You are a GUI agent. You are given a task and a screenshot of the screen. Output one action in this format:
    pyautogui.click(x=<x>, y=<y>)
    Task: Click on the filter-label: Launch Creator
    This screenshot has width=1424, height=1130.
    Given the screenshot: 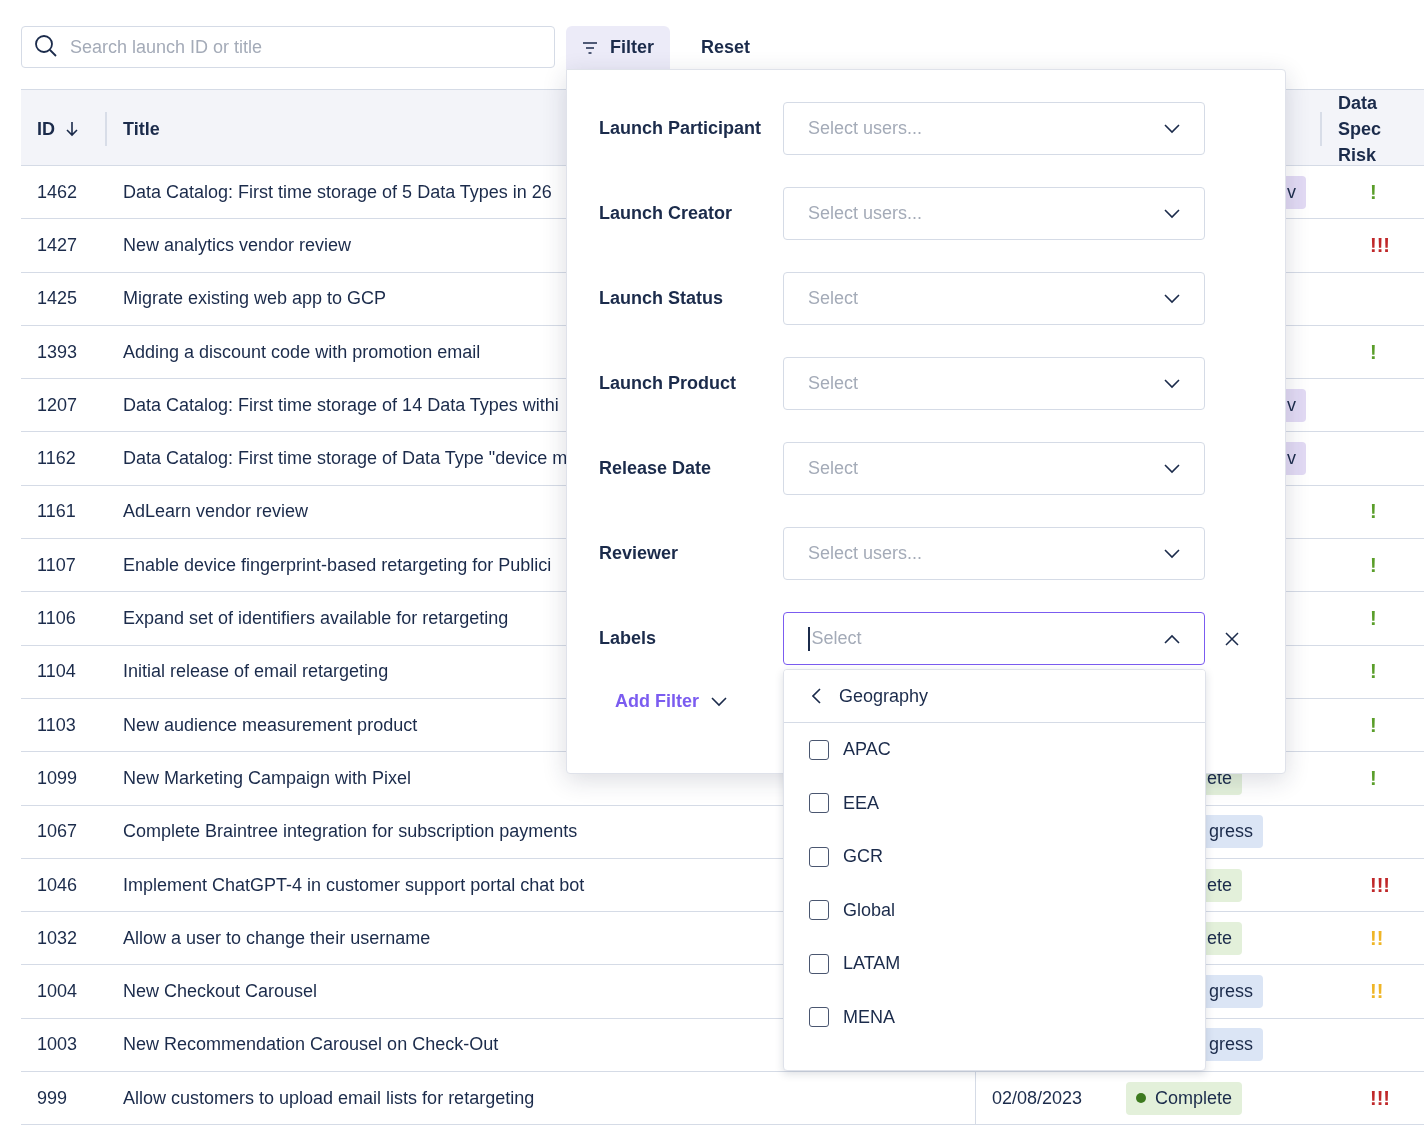 What is the action you would take?
    pyautogui.click(x=666, y=213)
    